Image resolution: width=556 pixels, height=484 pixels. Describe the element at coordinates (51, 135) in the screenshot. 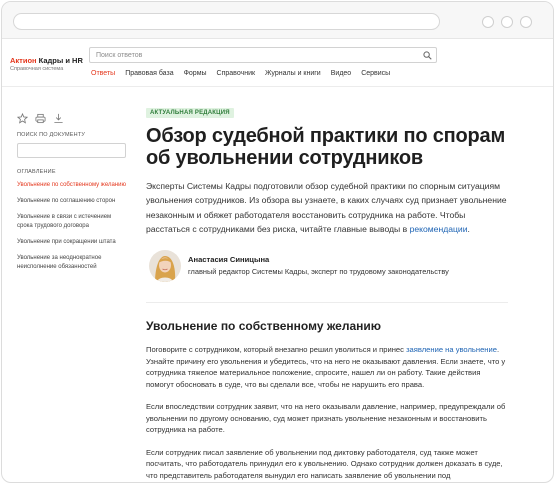

I see `document-search-label: ПОИСК ПО ДОКУМЕНТУ` at that location.